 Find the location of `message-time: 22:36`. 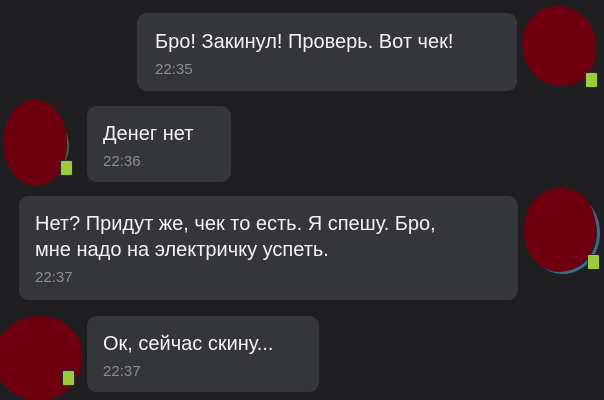

message-time: 22:36 is located at coordinates (122, 161).